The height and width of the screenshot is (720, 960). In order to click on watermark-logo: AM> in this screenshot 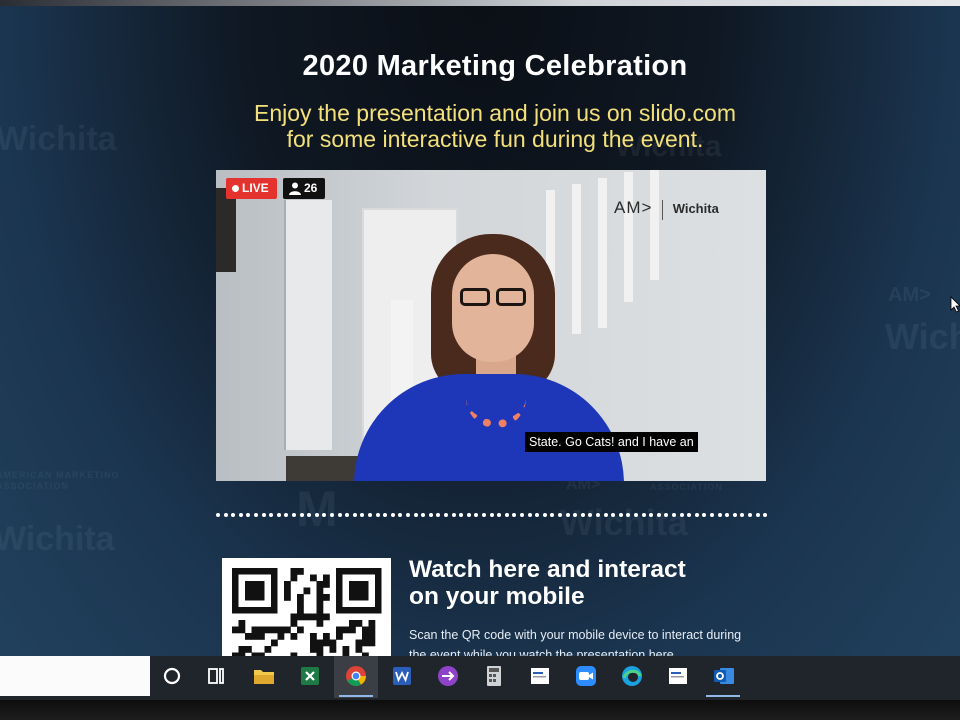, I will do `click(909, 295)`.